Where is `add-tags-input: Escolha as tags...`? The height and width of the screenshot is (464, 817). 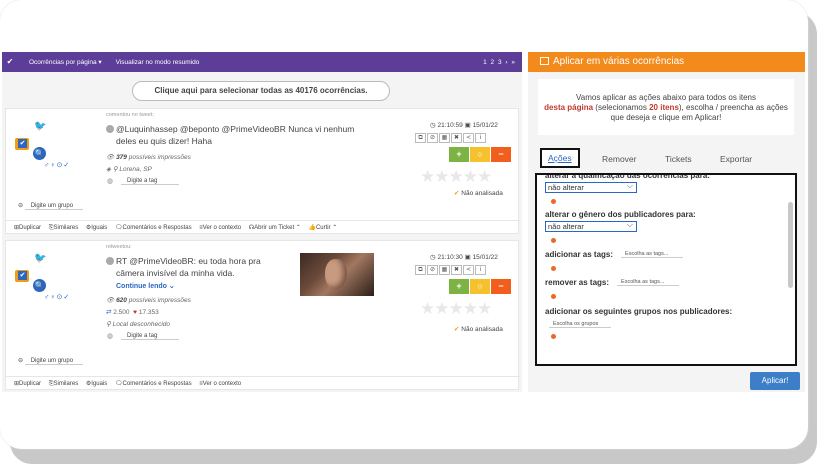 add-tags-input: Escolha as tags... is located at coordinates (652, 254).